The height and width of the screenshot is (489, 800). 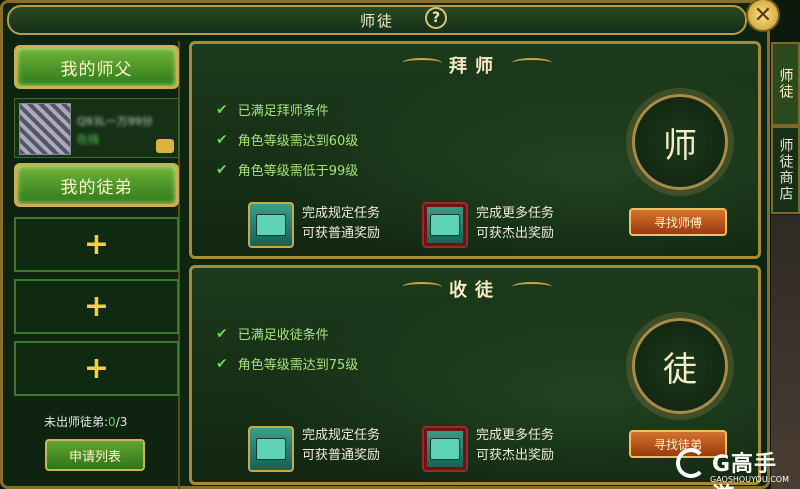 I want to click on apply-list-button: 申请列表, so click(x=95, y=455).